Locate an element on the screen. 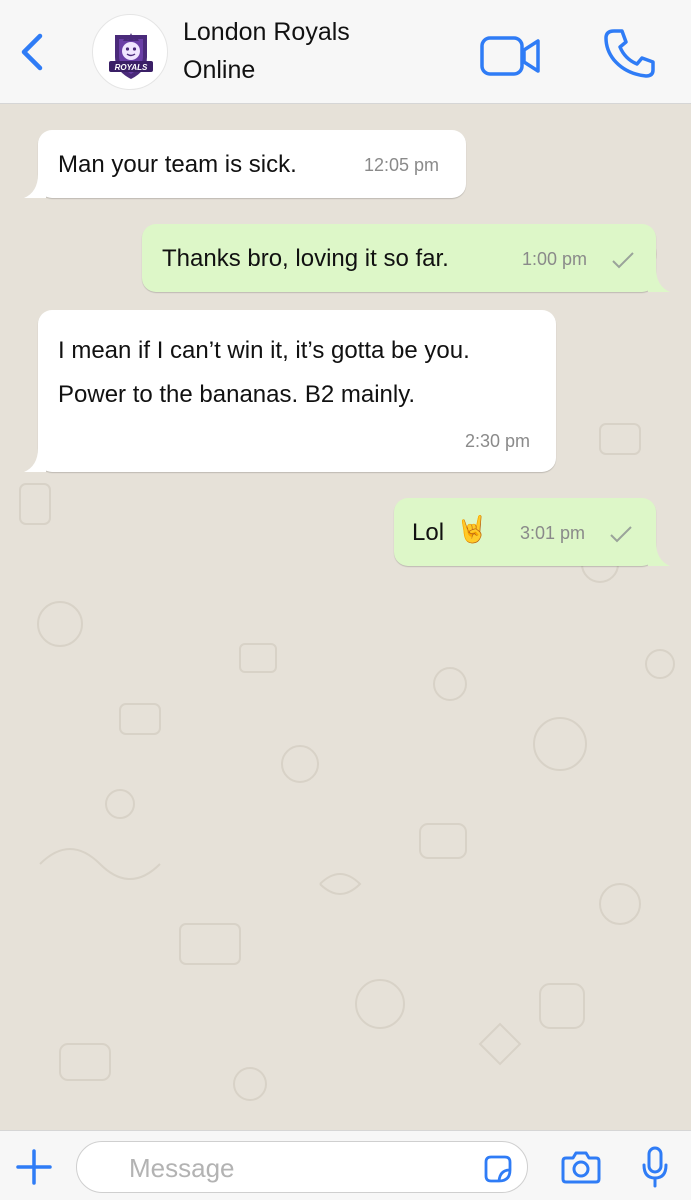 The height and width of the screenshot is (1200, 691). chat-header: ROYALS London Royals Online is located at coordinates (345, 52).